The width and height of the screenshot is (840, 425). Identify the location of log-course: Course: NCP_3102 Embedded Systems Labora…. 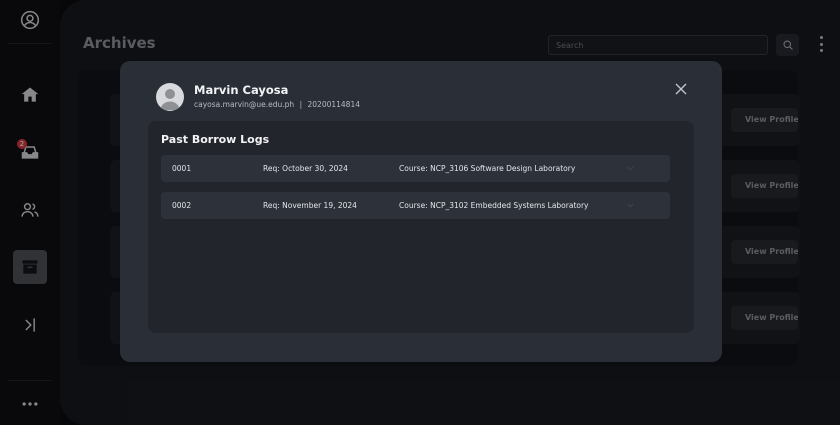
(494, 205).